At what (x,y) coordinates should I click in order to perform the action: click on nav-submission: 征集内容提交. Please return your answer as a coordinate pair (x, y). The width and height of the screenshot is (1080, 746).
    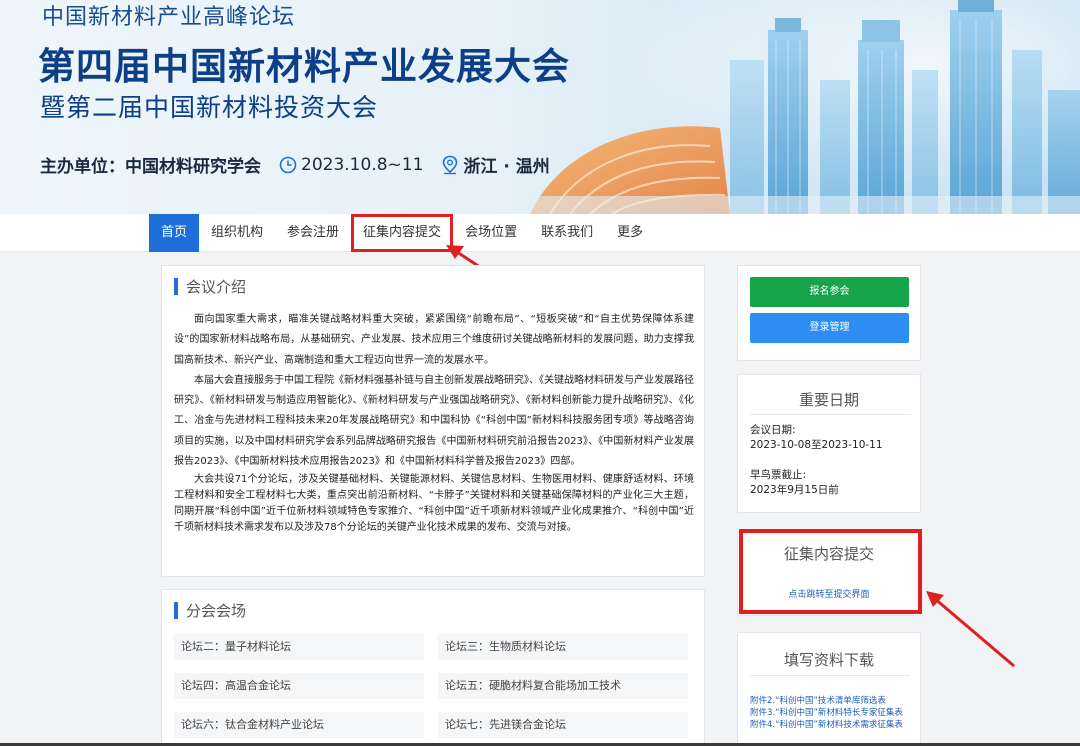
    Looking at the image, I should click on (402, 233).